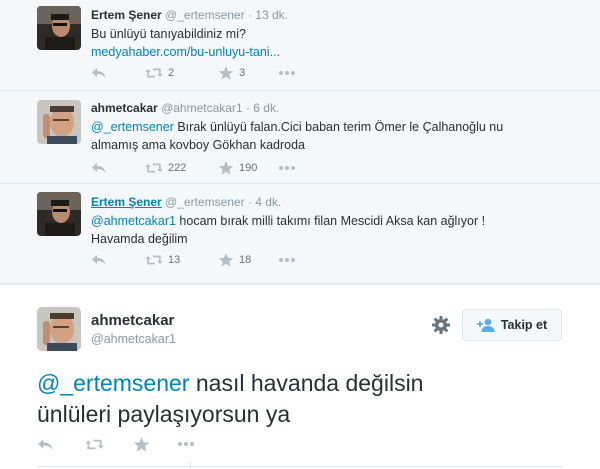 The image size is (600, 469). I want to click on timestamp: · 6 dk., so click(262, 108).